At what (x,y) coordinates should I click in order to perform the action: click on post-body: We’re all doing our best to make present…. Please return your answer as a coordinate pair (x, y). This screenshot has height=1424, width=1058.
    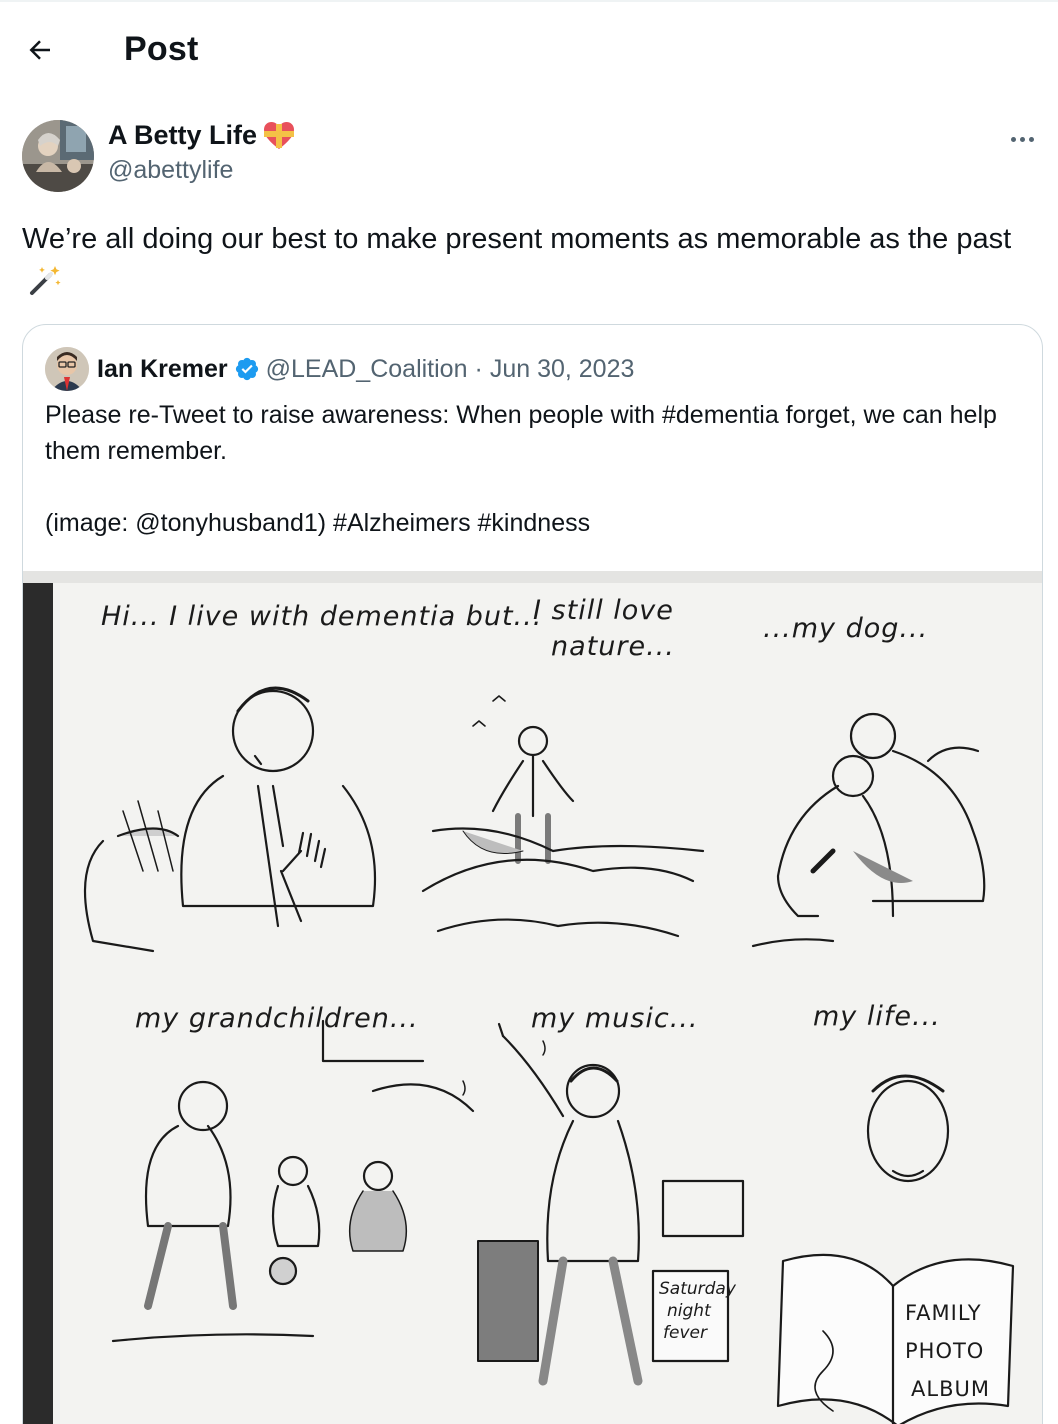
    Looking at the image, I should click on (517, 239).